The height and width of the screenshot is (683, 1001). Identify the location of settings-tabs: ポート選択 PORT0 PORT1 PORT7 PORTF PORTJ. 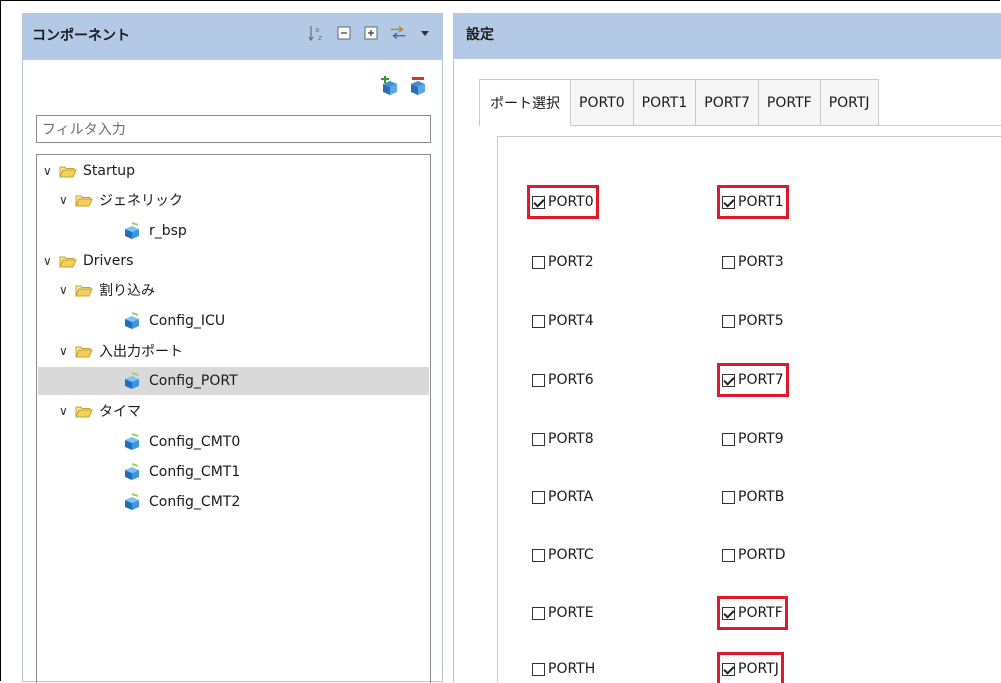
(679, 102).